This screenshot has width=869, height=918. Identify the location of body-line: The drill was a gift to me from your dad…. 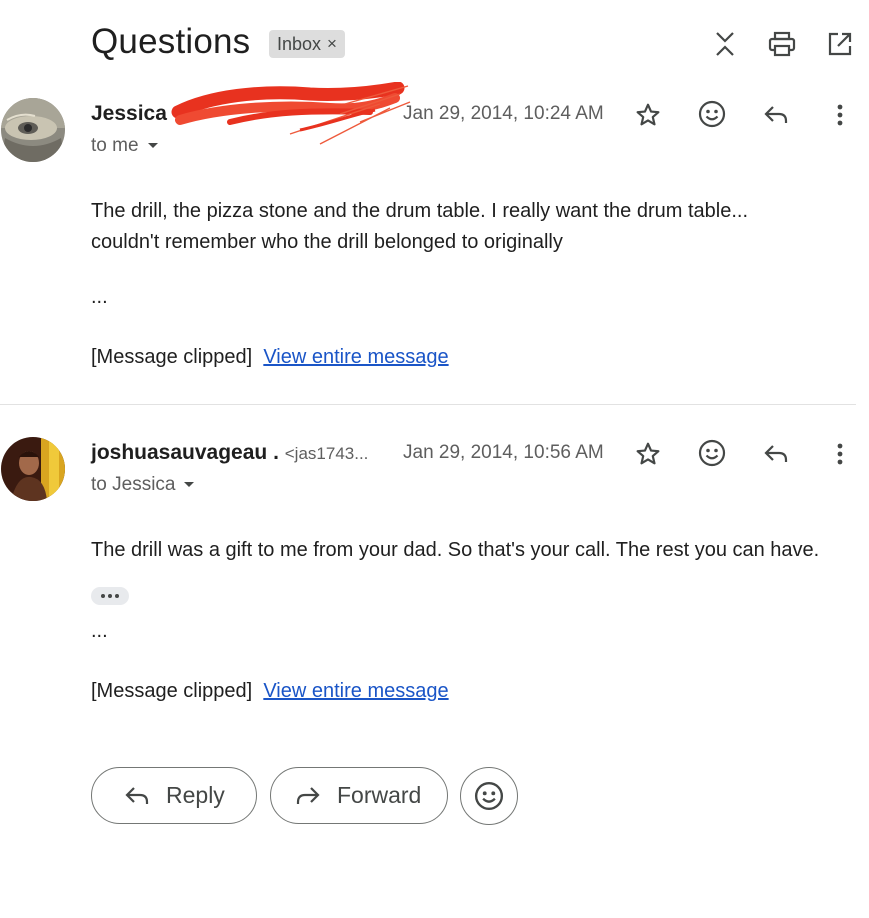
(455, 550).